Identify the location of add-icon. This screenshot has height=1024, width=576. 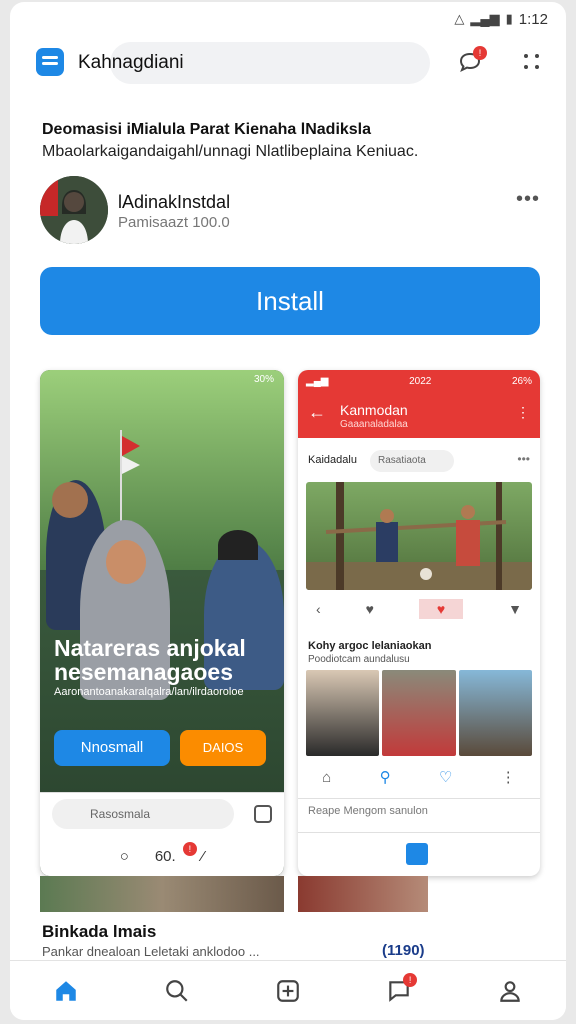
(288, 990).